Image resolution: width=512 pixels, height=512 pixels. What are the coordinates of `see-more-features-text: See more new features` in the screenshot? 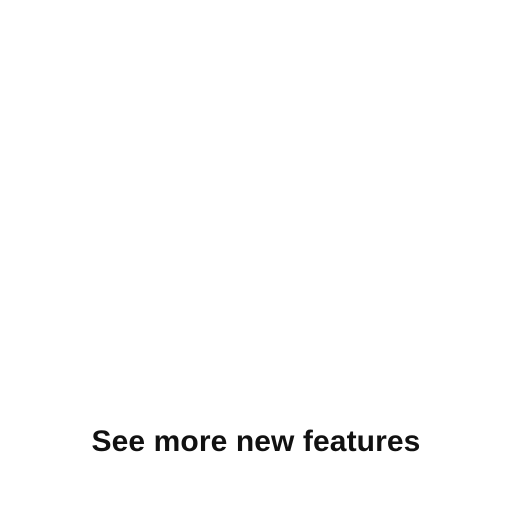 It's located at (256, 441).